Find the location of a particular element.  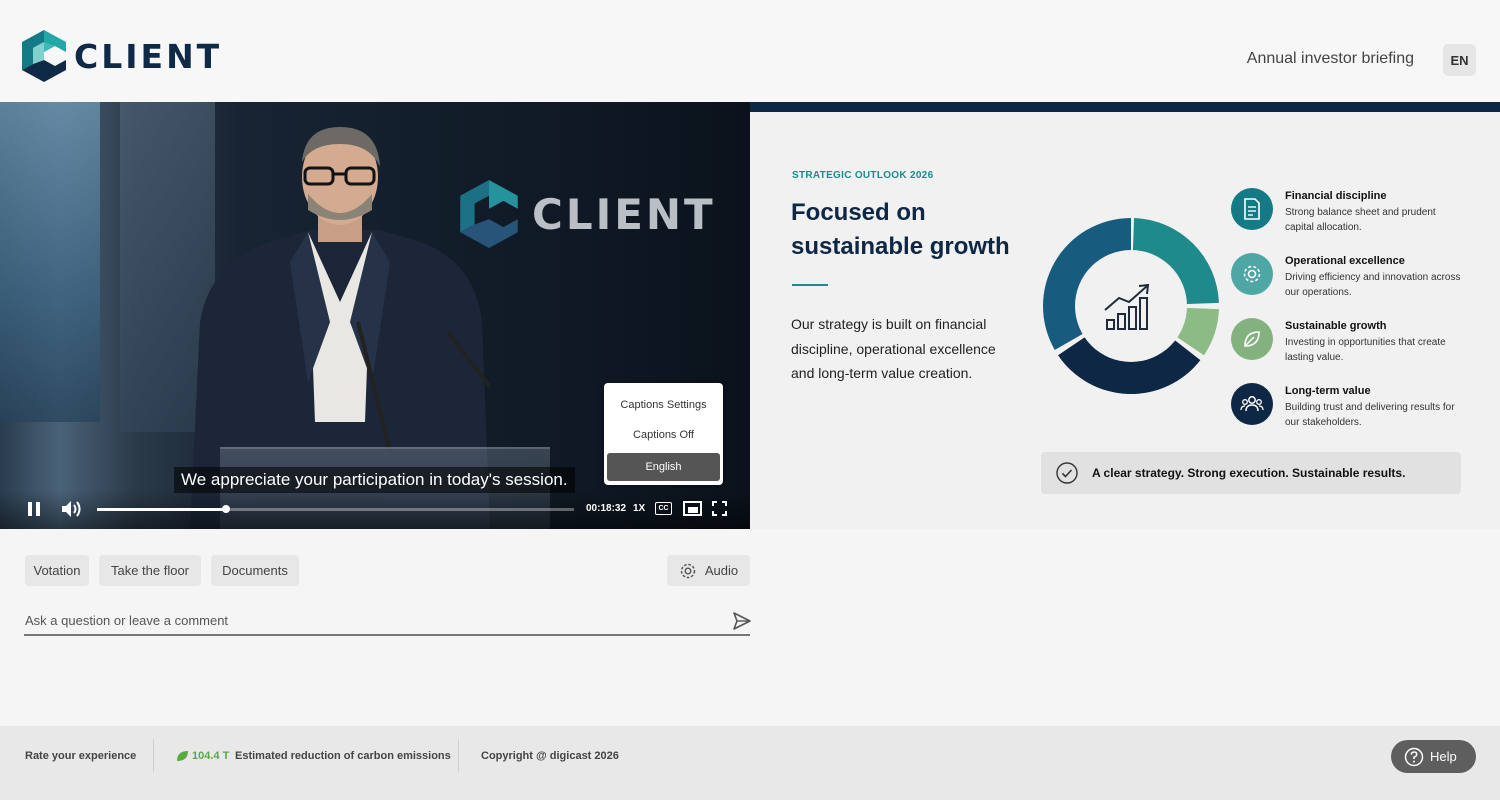

language-button: EN is located at coordinates (1459, 60).